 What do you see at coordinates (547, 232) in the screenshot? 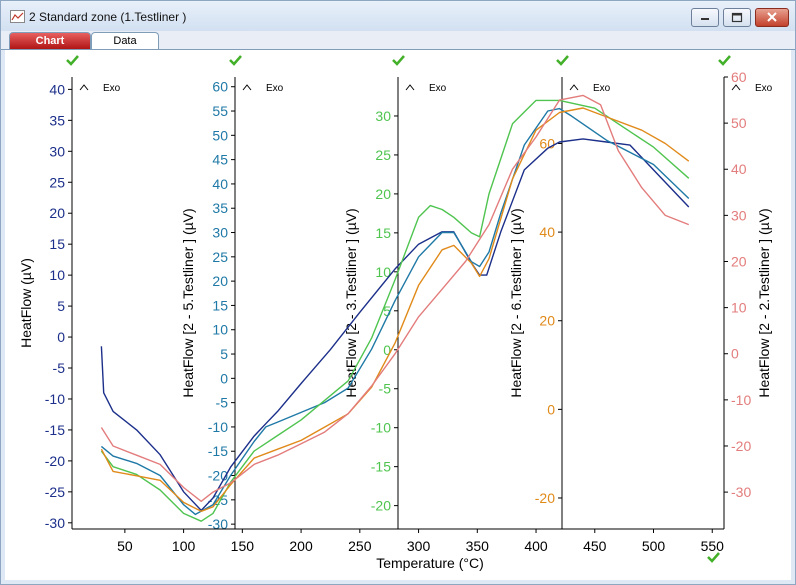
I see `y-axis-3-tick-label-1: 40` at bounding box center [547, 232].